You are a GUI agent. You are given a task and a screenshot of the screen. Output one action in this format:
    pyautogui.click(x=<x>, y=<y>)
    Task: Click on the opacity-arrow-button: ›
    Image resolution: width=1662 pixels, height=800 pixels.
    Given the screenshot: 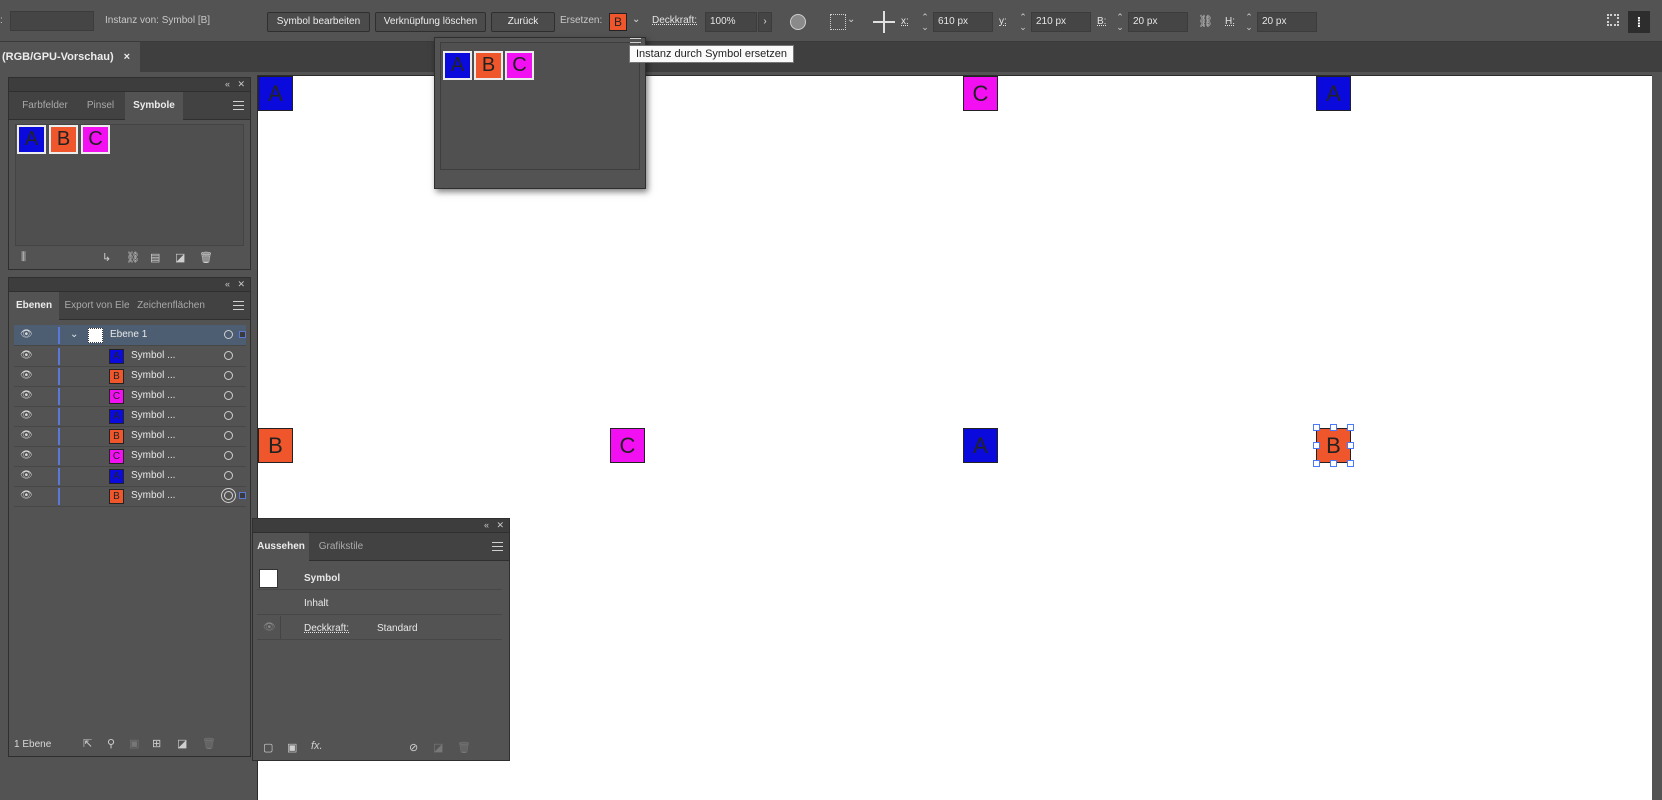 What is the action you would take?
    pyautogui.click(x=765, y=22)
    